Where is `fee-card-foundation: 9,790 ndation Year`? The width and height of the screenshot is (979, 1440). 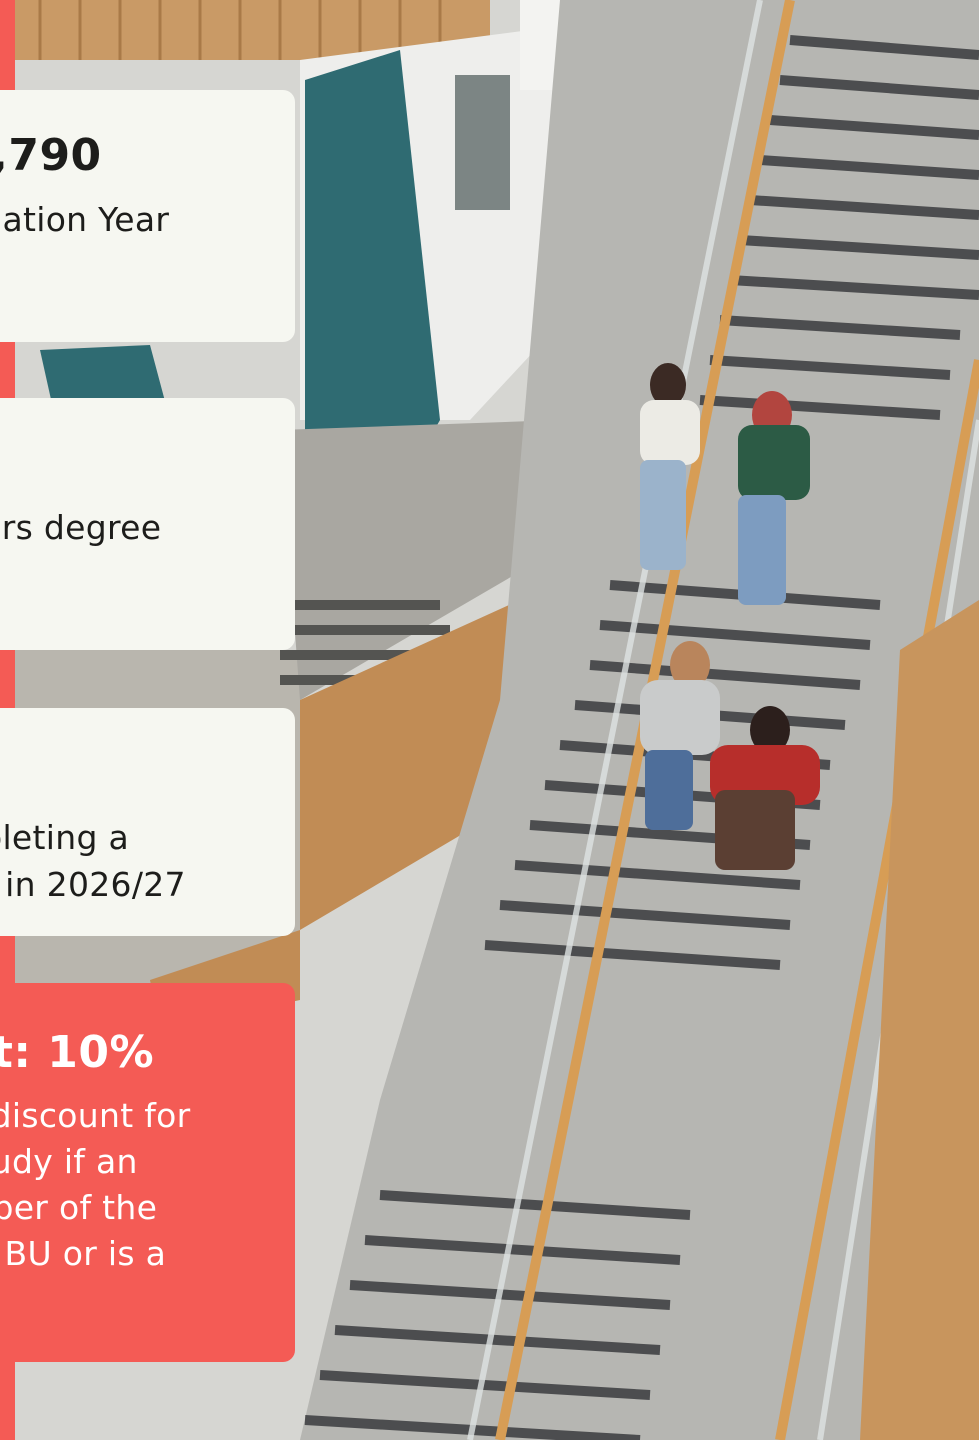 fee-card-foundation: 9,790 ndation Year is located at coordinates (147, 216).